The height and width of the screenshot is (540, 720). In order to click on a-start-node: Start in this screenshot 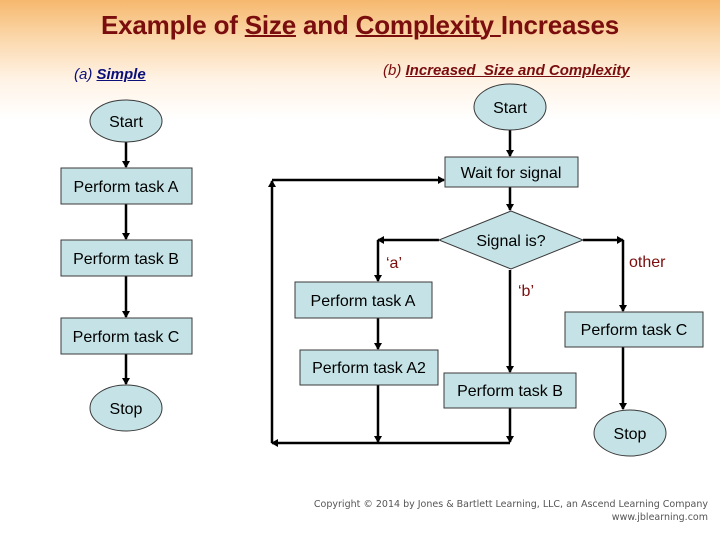, I will do `click(126, 121)`.